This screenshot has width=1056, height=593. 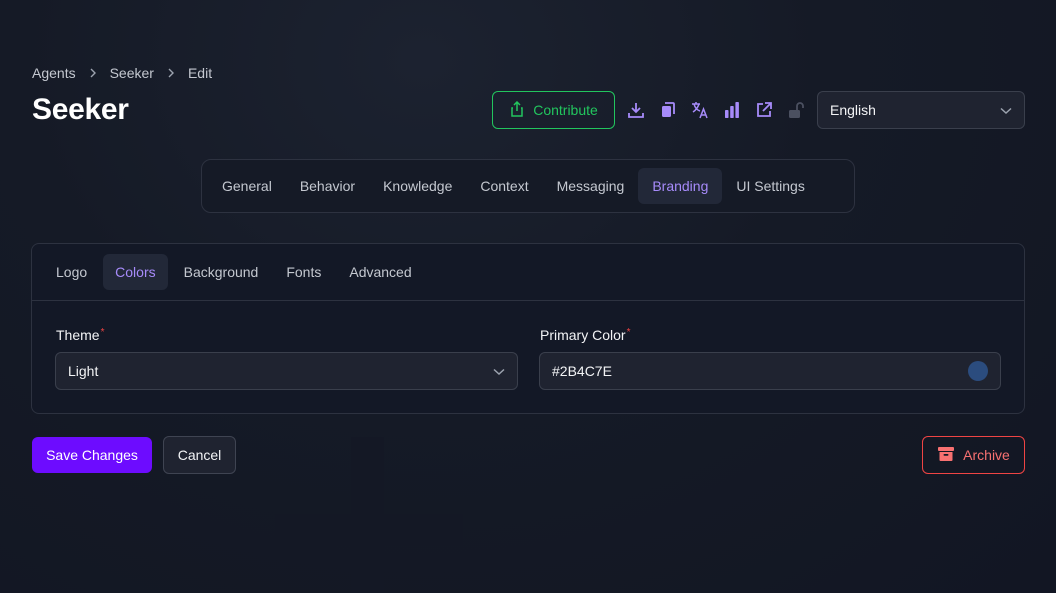 I want to click on language-value: English, so click(x=853, y=110).